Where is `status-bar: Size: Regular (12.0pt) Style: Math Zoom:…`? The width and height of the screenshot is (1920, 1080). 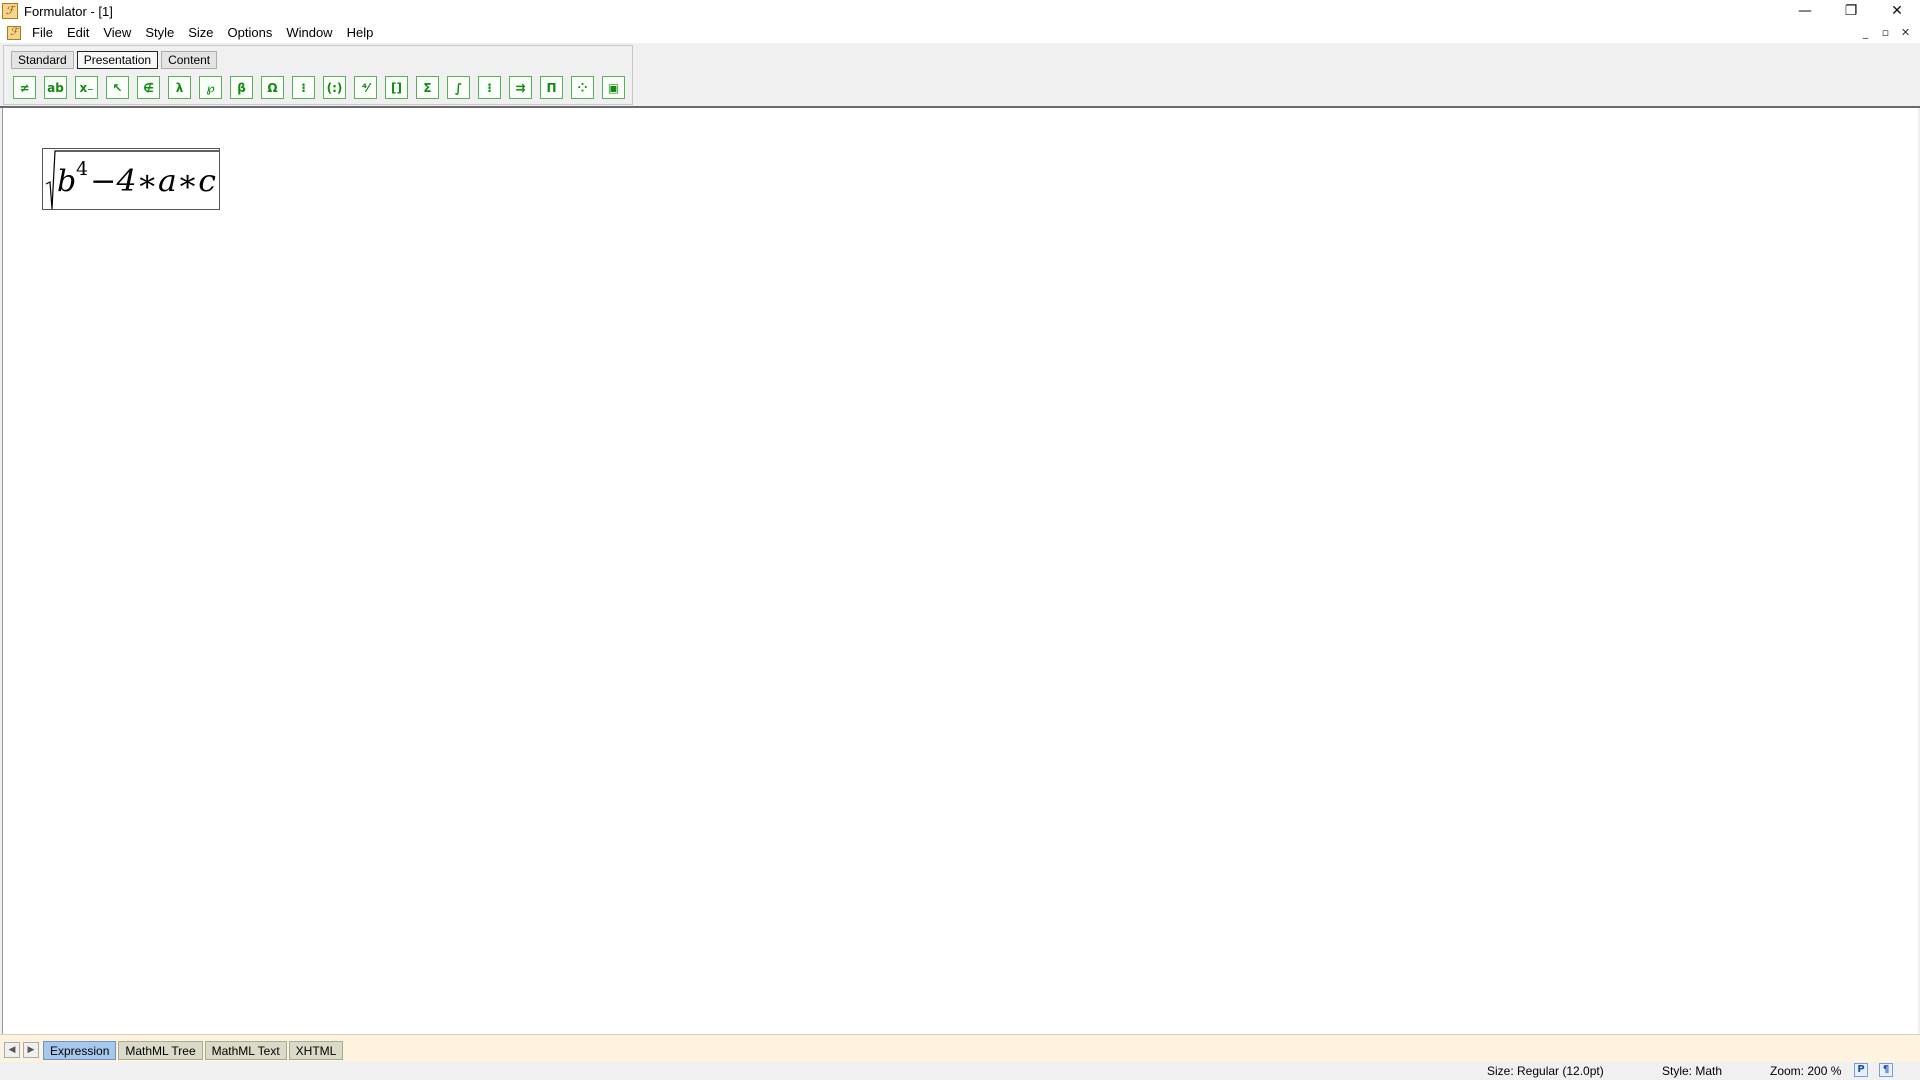
status-bar: Size: Regular (12.0pt) Style: Math Zoom:… is located at coordinates (960, 1071).